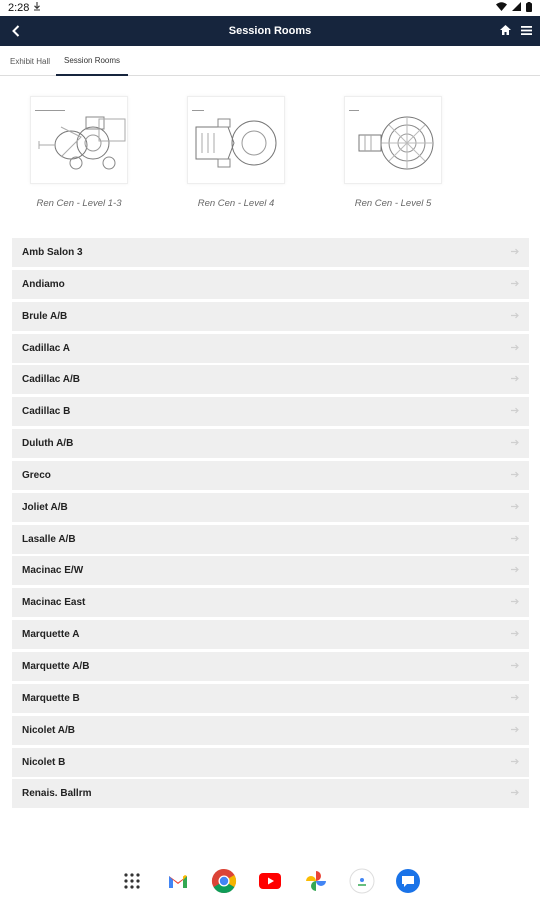 The height and width of the screenshot is (900, 540). I want to click on list-item: Marquette A/B, so click(270, 666).